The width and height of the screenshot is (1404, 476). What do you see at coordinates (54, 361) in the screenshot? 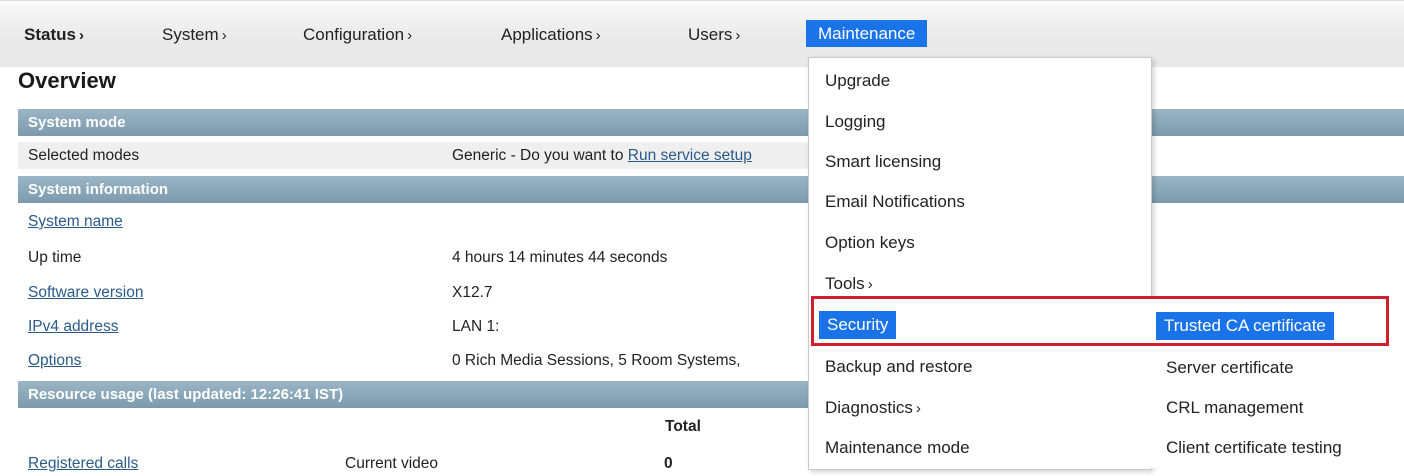
I see `options-link: Options` at bounding box center [54, 361].